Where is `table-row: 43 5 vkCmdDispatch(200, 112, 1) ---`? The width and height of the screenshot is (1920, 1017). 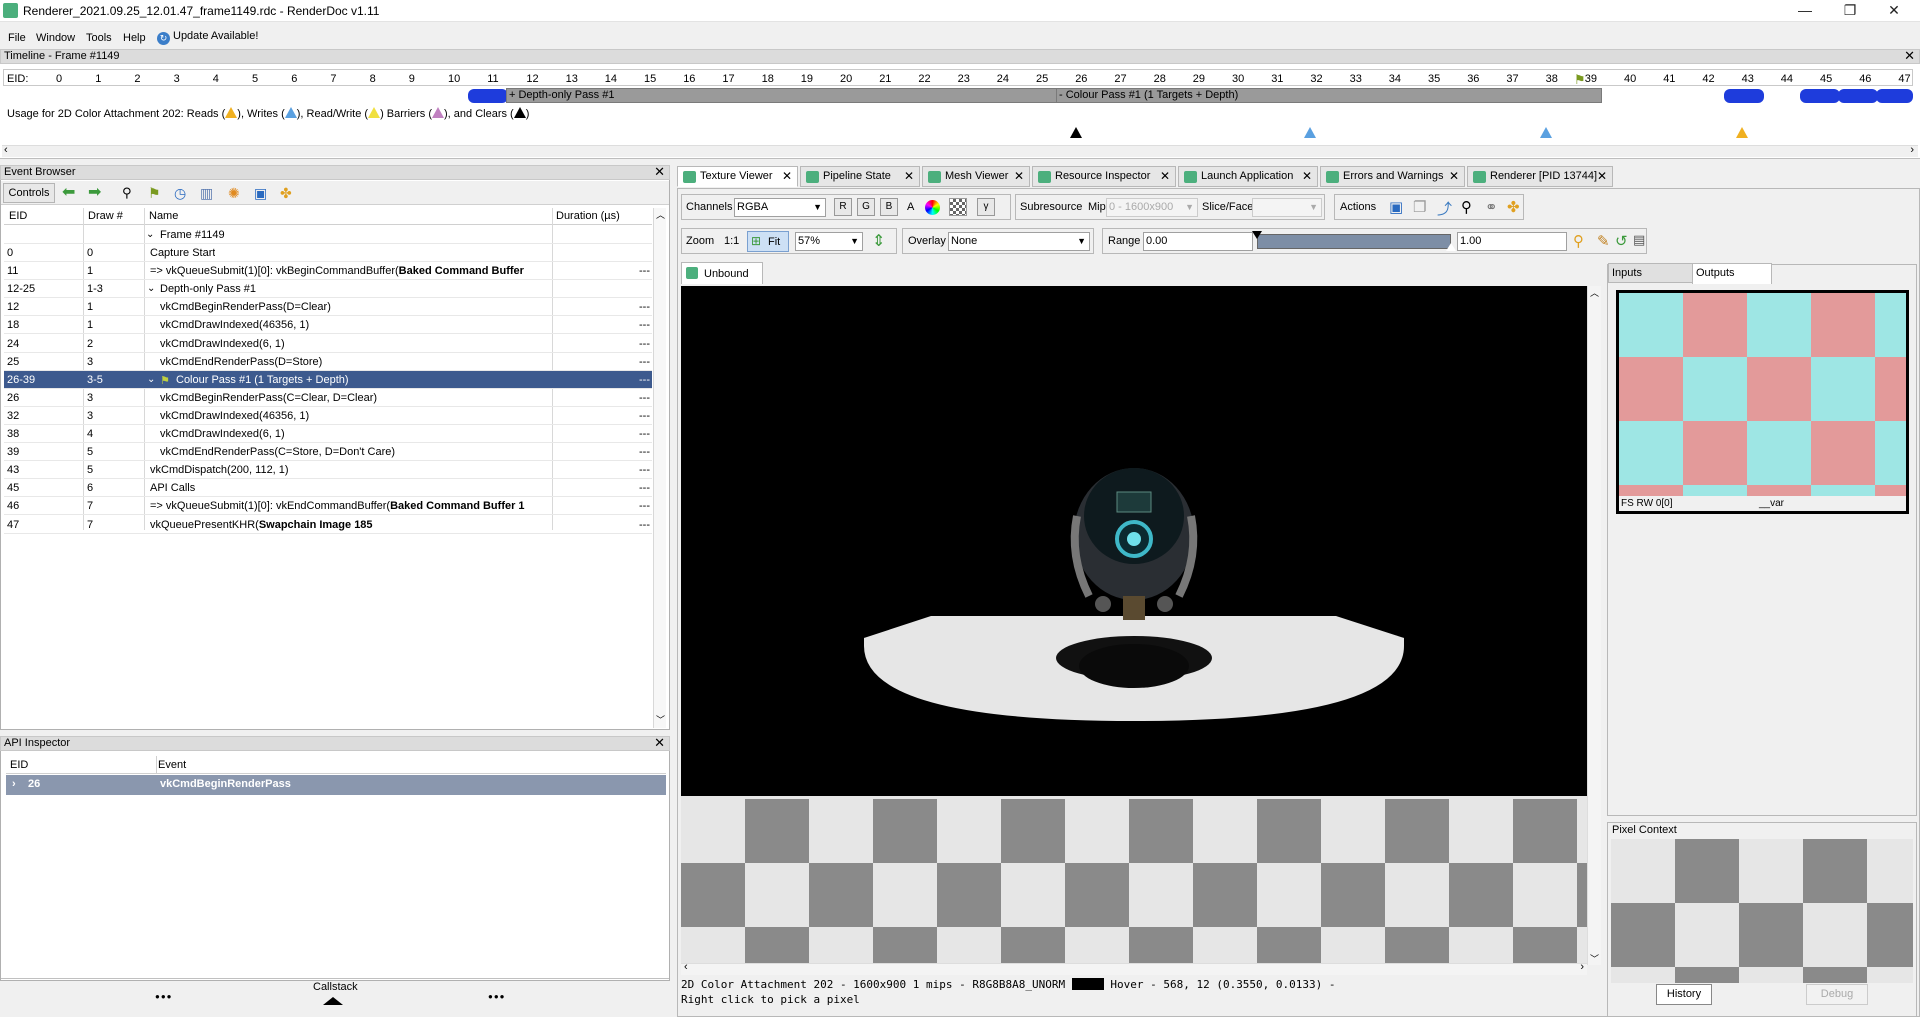
table-row: 43 5 vkCmdDispatch(200, 112, 1) --- is located at coordinates (328, 470).